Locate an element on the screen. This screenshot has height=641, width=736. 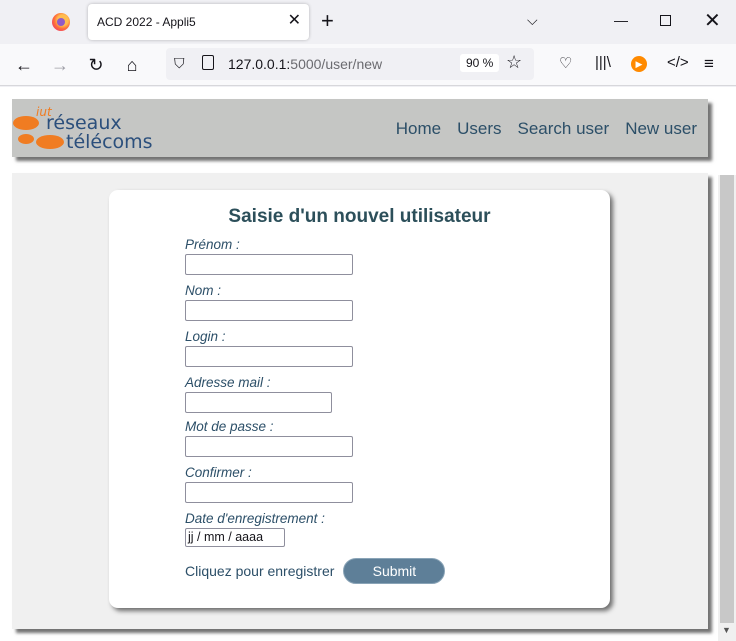
password-input is located at coordinates (269, 446).